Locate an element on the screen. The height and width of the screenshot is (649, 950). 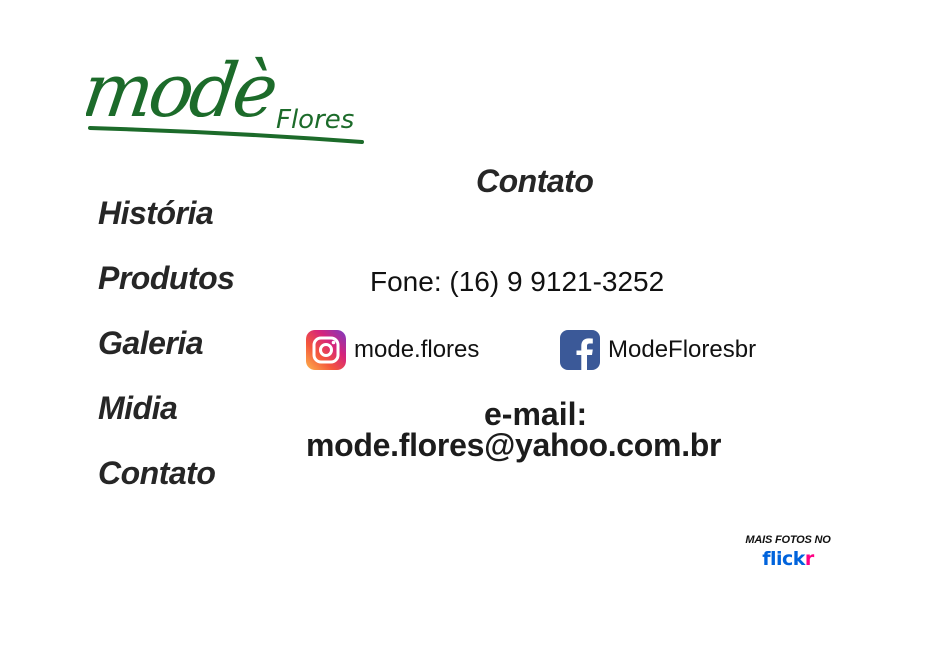
nav-item-contato: Contato is located at coordinates (157, 473).